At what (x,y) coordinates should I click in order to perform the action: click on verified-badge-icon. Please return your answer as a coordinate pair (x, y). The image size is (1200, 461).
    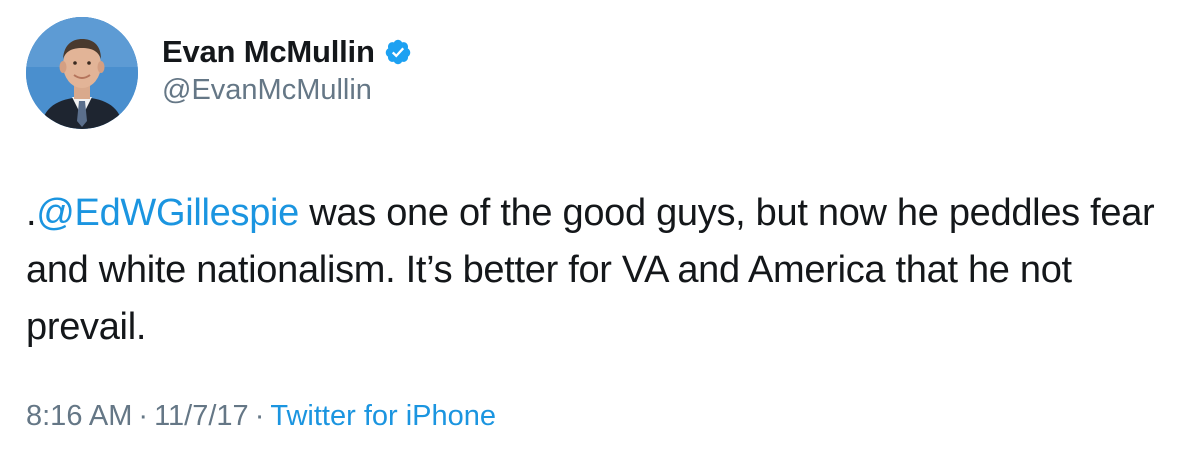
    Looking at the image, I should click on (398, 52).